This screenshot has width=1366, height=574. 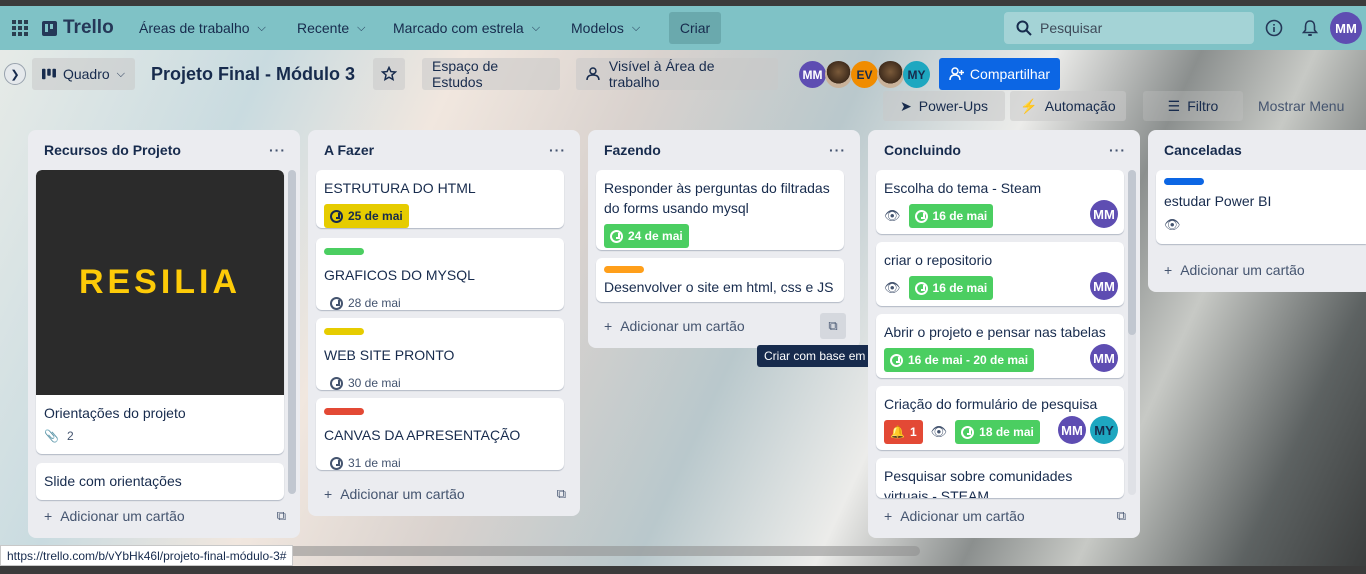 What do you see at coordinates (1000, 274) in the screenshot?
I see `card: criar o repositorio 👁 16 de mai MM` at bounding box center [1000, 274].